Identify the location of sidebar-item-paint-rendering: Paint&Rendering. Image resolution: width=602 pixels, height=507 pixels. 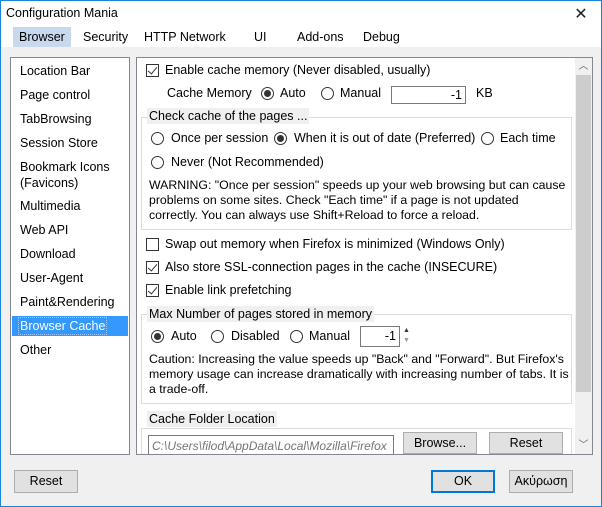
(70, 302).